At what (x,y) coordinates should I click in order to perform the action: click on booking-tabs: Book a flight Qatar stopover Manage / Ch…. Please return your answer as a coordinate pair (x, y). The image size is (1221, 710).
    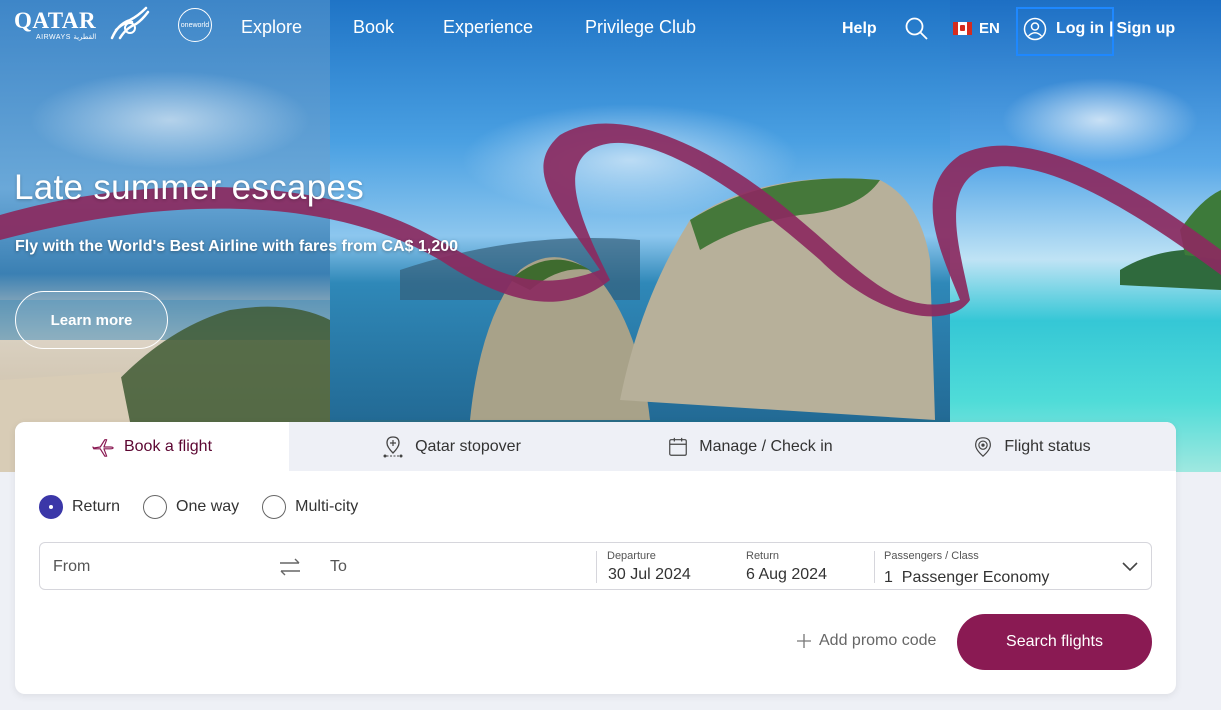
    Looking at the image, I should click on (595, 446).